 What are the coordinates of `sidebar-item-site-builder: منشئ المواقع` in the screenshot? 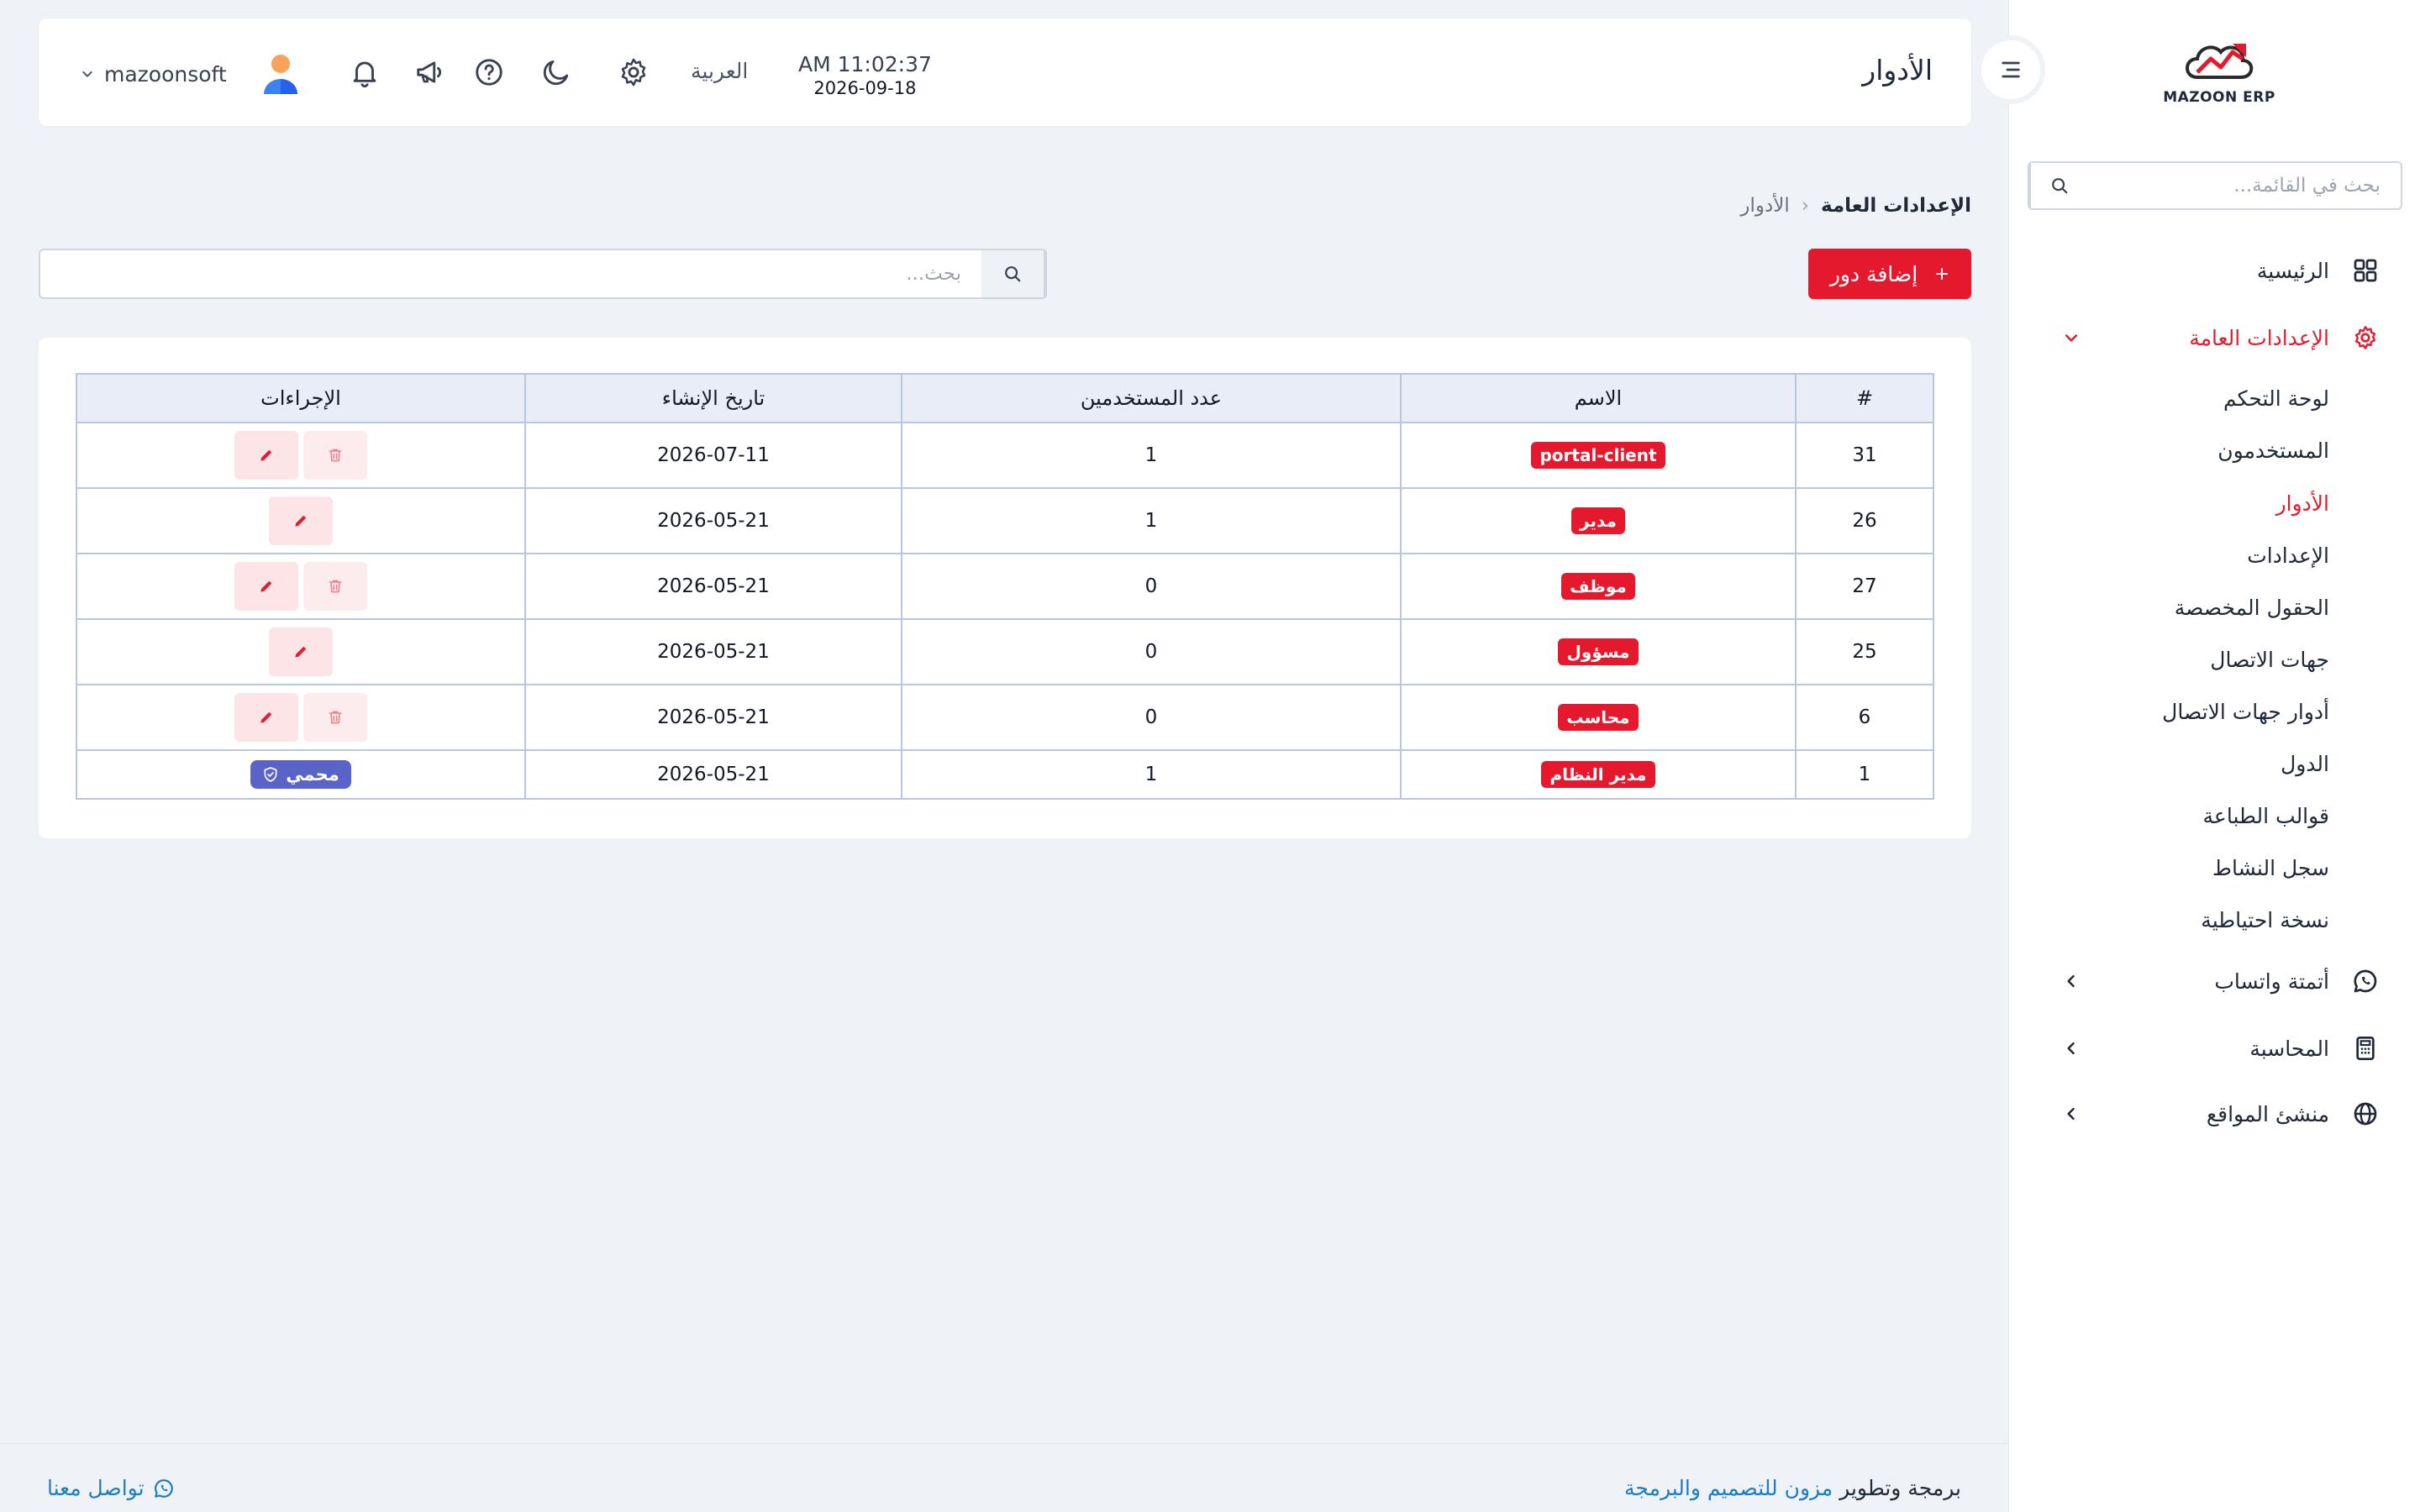 It's located at (2220, 1113).